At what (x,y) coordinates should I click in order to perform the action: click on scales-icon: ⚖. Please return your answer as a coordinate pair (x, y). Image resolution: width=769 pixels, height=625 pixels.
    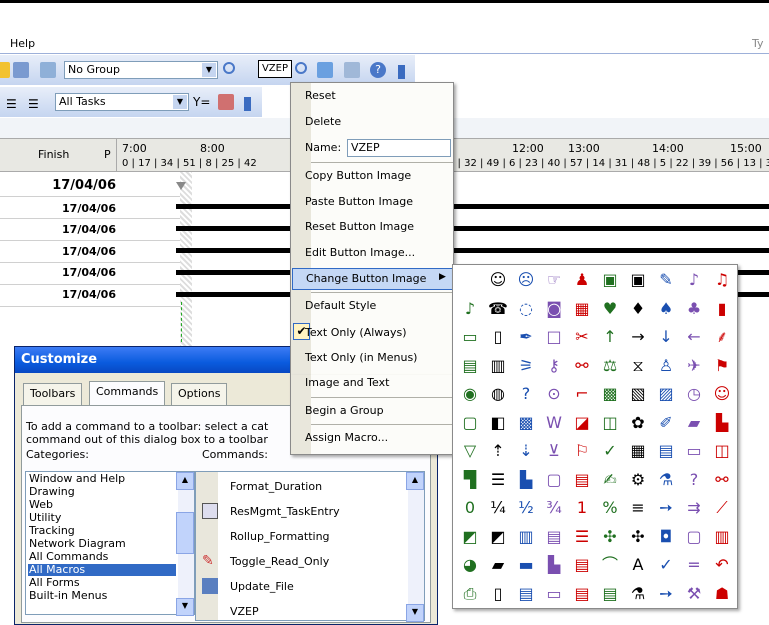
    Looking at the image, I should click on (610, 366).